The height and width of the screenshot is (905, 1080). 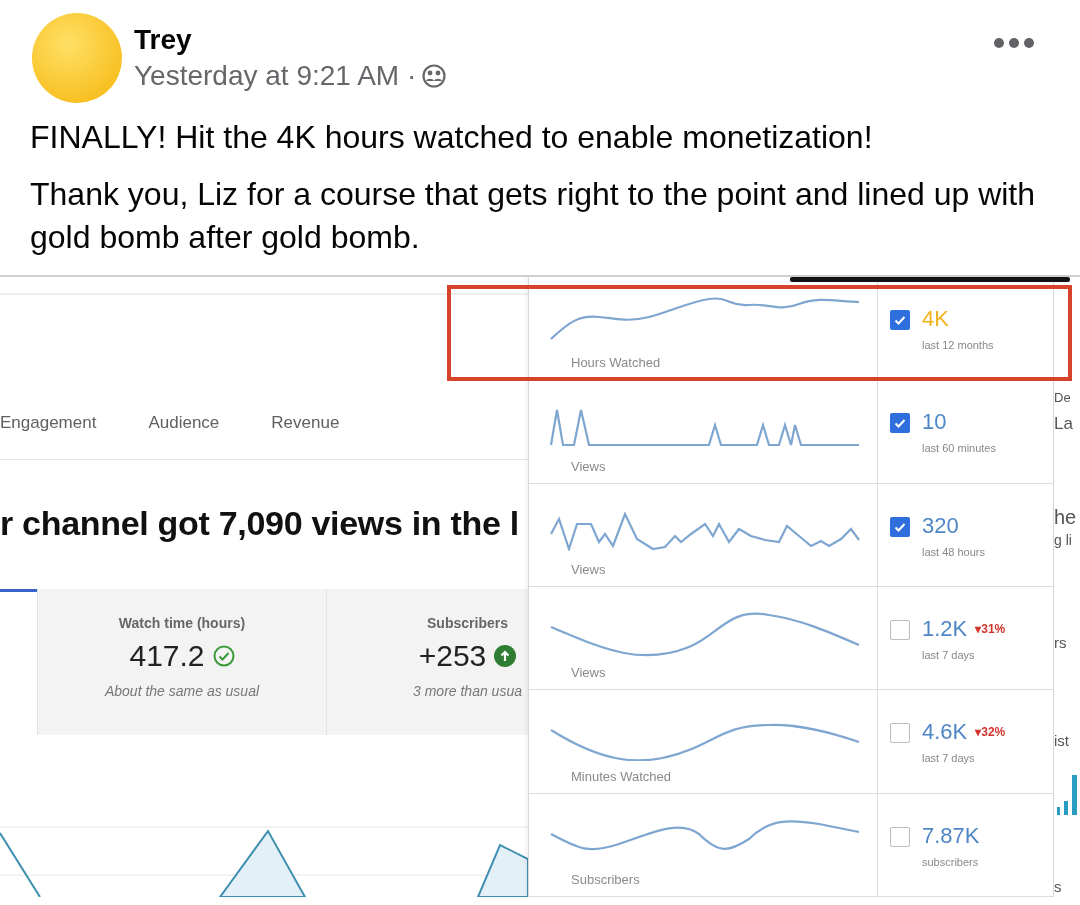 What do you see at coordinates (951, 835) in the screenshot?
I see `metric-value: 7.87K` at bounding box center [951, 835].